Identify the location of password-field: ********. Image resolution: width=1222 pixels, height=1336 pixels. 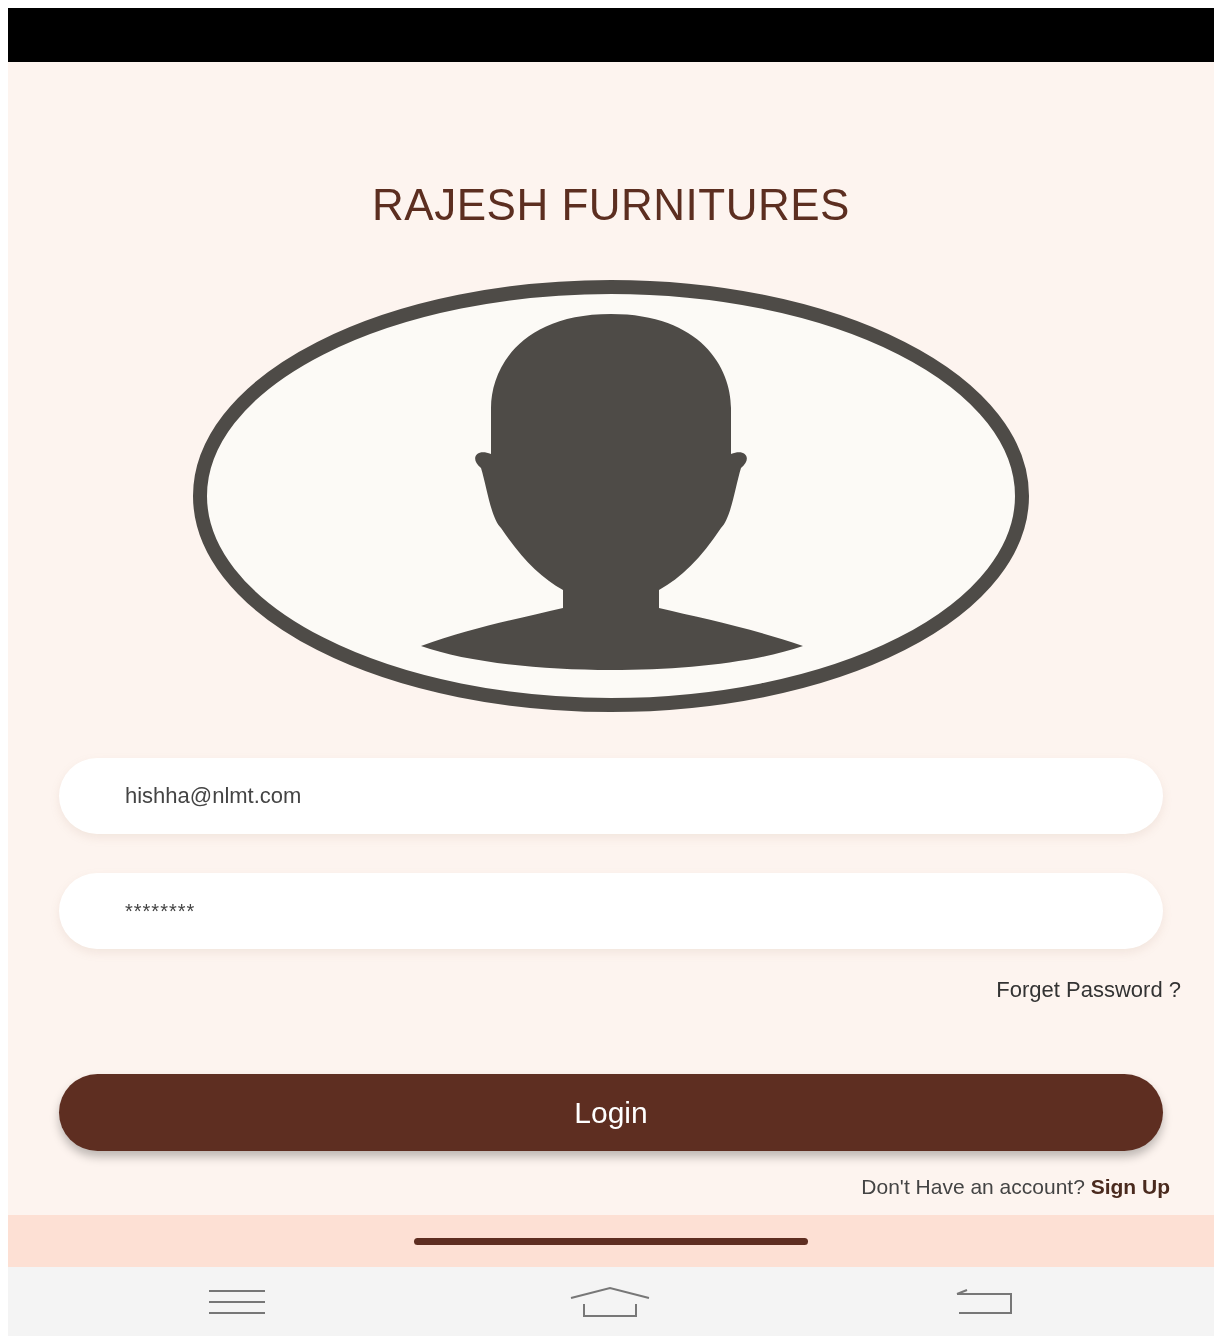
(611, 911).